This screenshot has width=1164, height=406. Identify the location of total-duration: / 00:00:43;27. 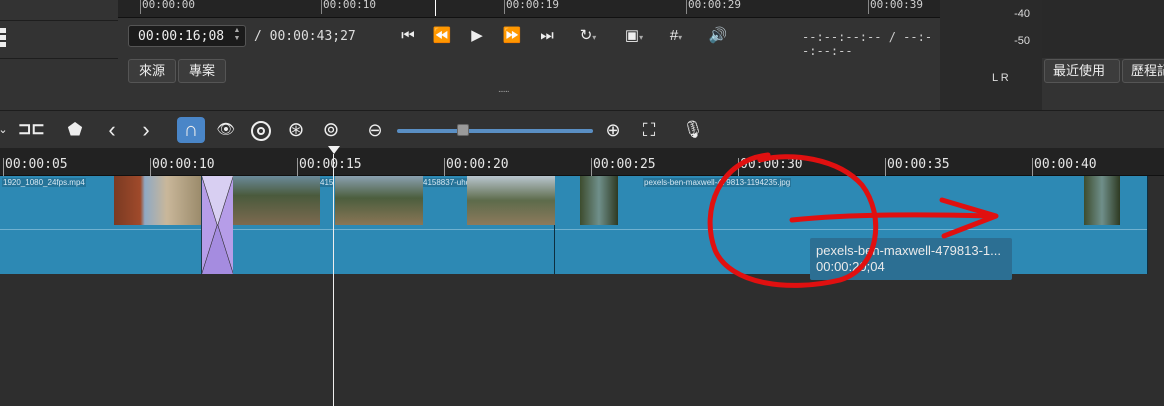
(305, 36).